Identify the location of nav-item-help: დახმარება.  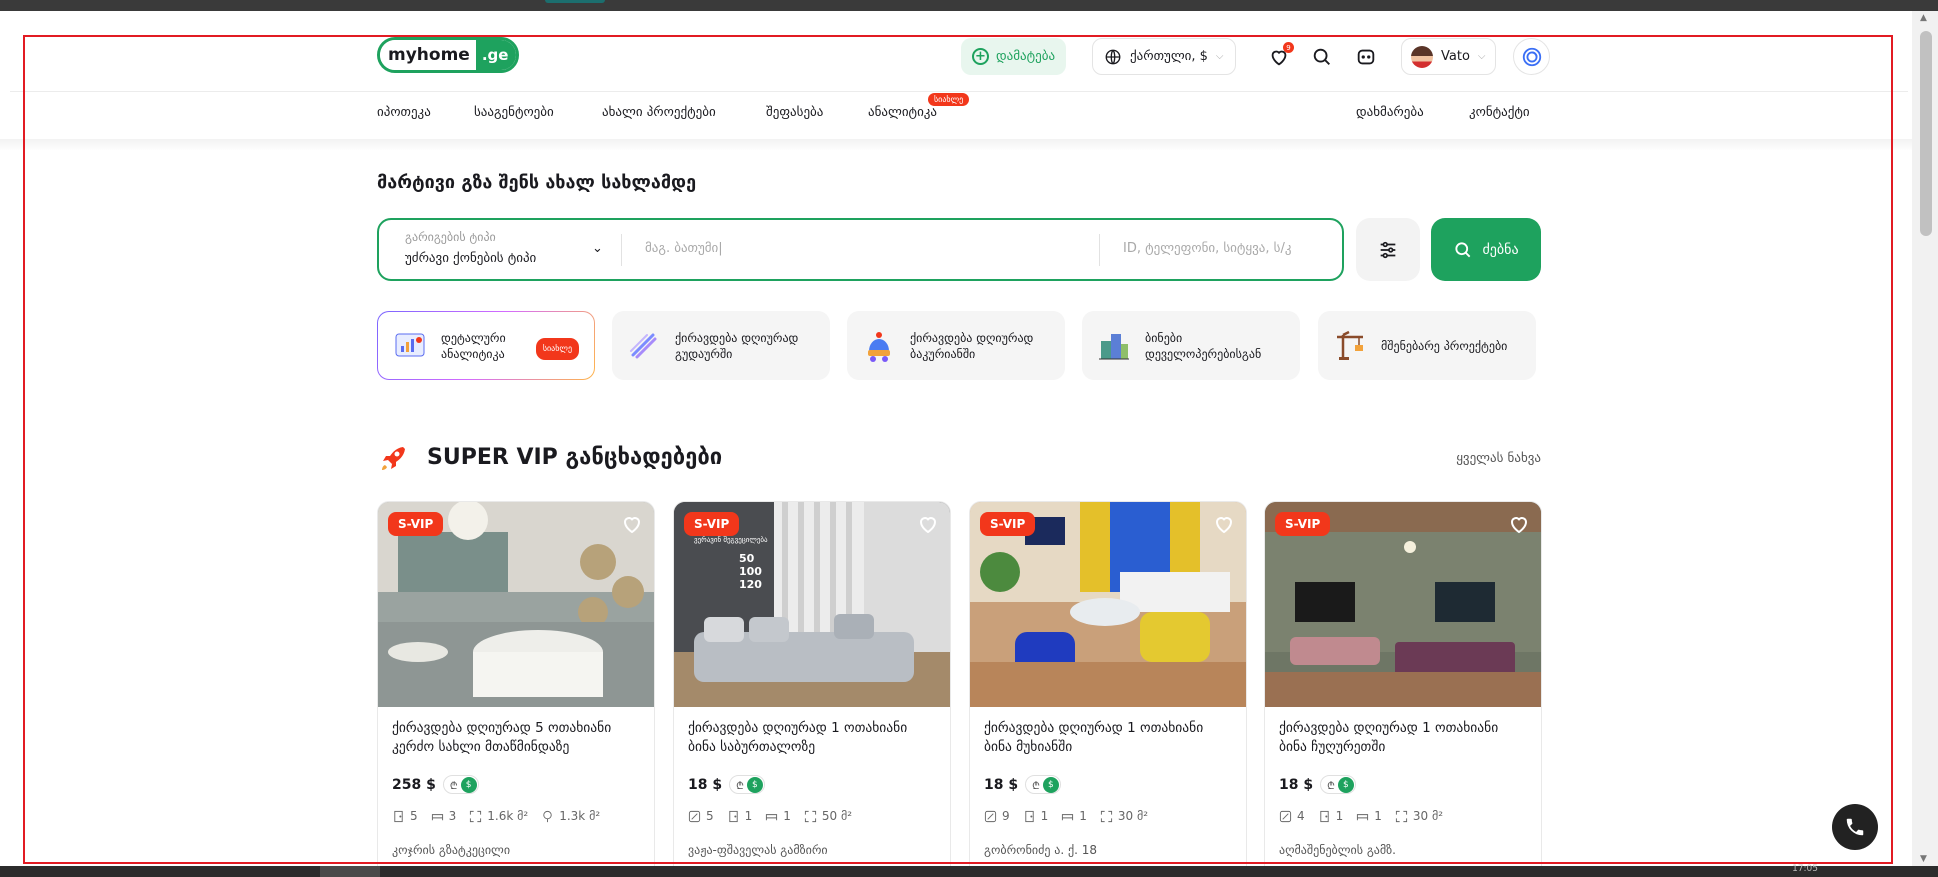
(1390, 112).